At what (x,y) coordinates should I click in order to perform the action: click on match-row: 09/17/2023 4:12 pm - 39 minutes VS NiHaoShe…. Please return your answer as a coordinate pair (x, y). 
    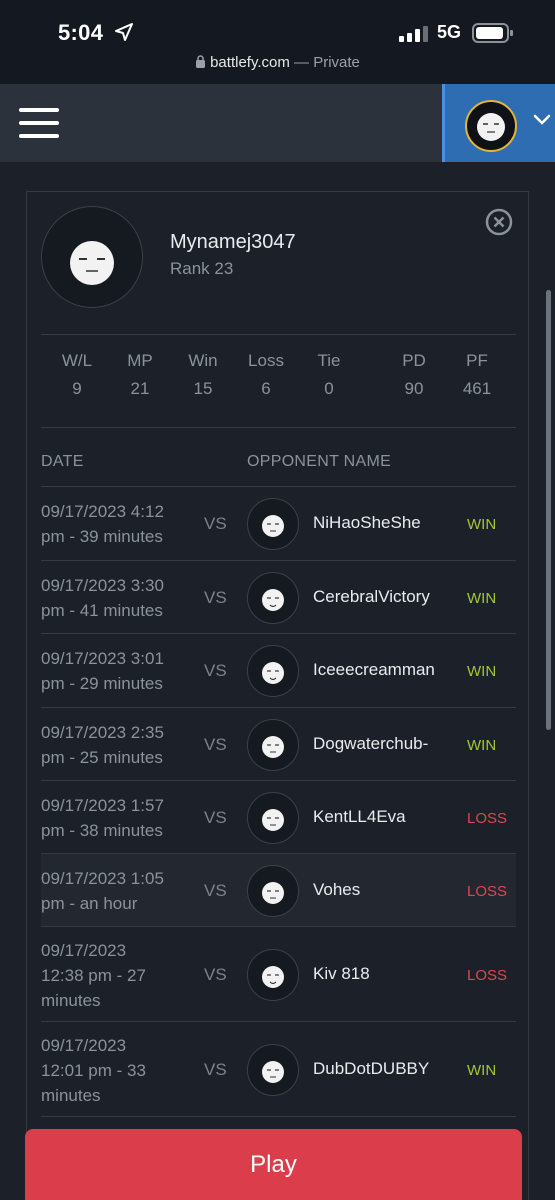
    Looking at the image, I should click on (278, 524).